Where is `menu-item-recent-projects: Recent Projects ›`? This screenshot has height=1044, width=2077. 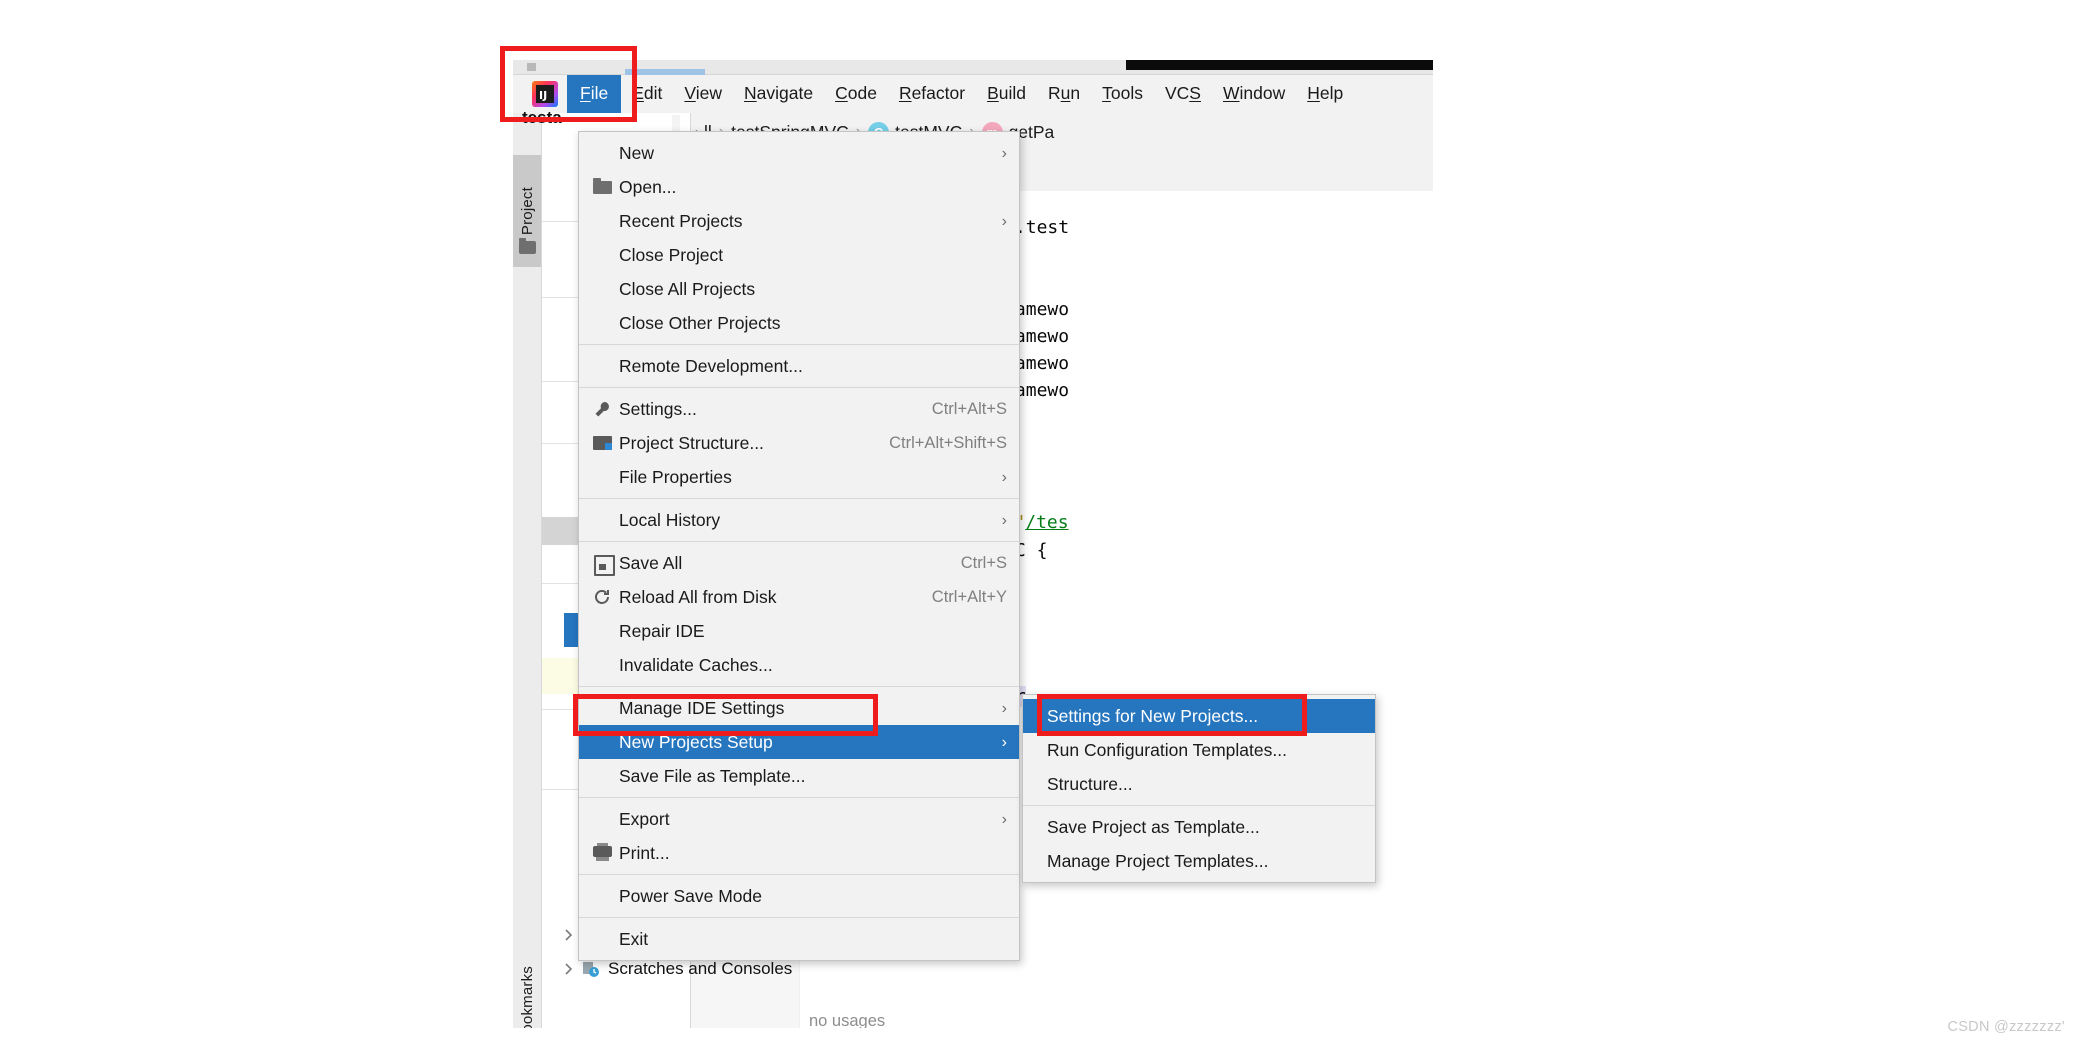 menu-item-recent-projects: Recent Projects › is located at coordinates (799, 221).